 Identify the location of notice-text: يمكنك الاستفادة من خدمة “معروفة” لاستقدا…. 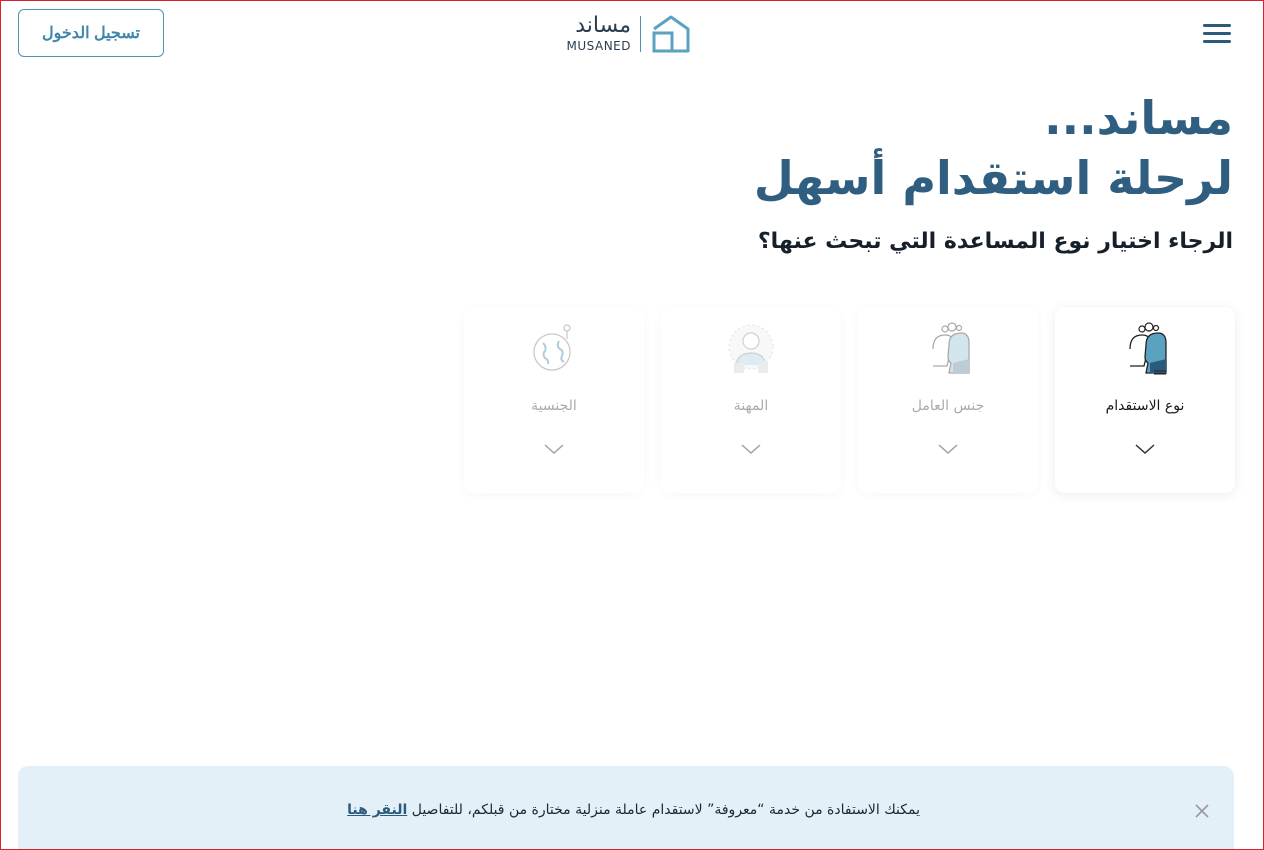
(633, 810).